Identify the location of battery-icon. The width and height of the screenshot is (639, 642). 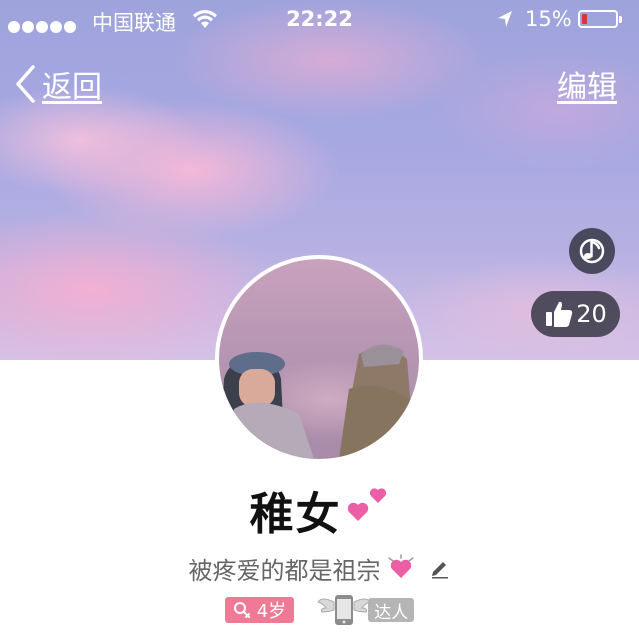
(600, 19).